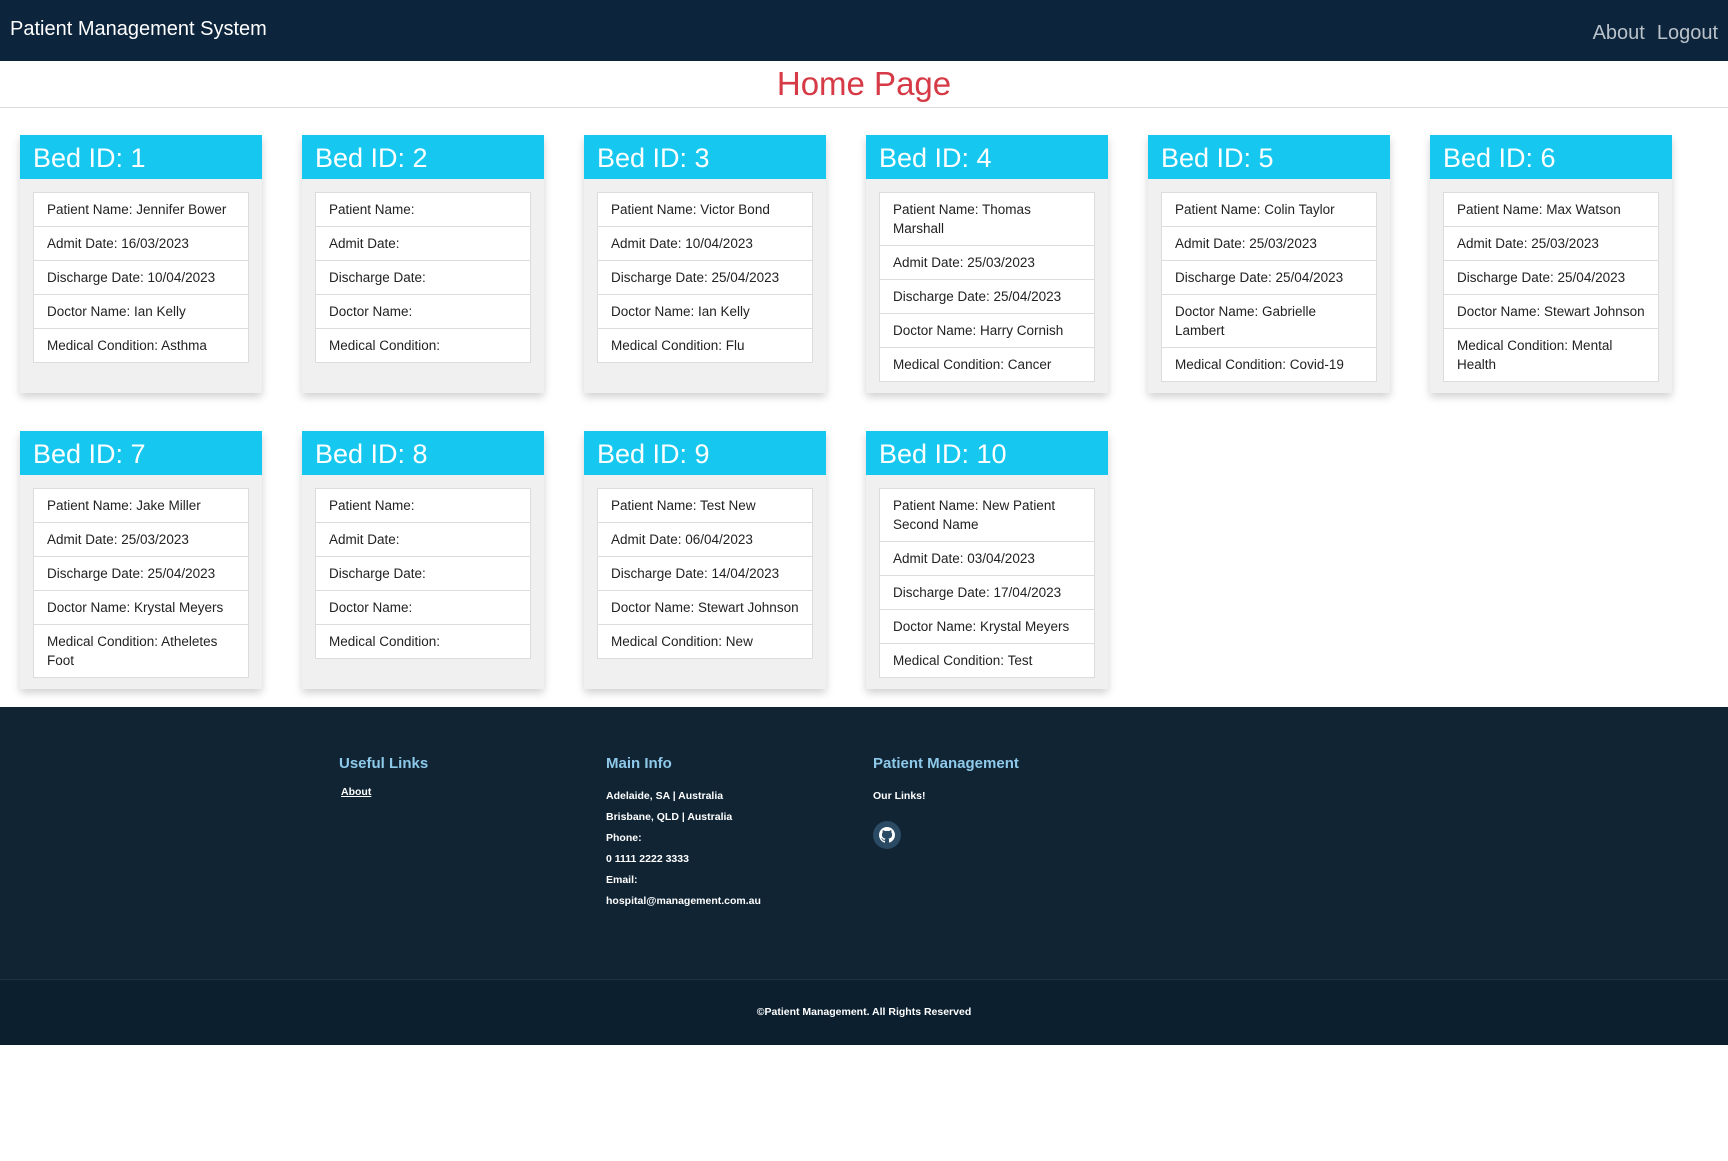 The width and height of the screenshot is (1728, 1161). Describe the element at coordinates (383, 776) in the screenshot. I see `footer-useful-links: Useful Links About` at that location.